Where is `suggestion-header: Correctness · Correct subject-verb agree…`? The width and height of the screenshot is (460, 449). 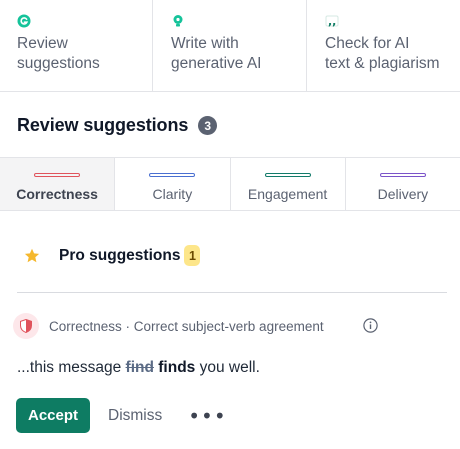
suggestion-header: Correctness · Correct subject-verb agree… is located at coordinates (198, 326).